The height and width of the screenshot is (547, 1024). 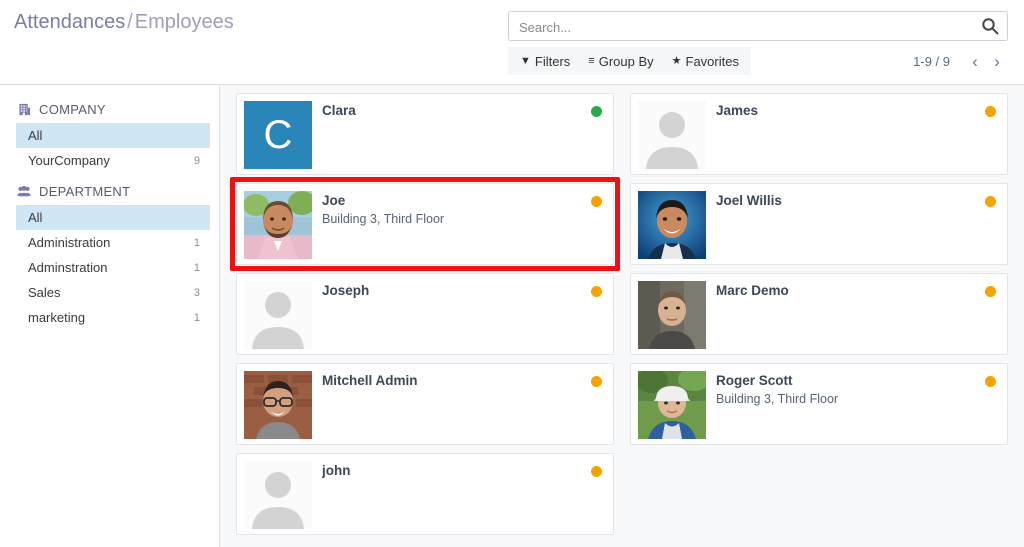 I want to click on employee-card-joe: Joe Building 3, Third Floor, so click(x=425, y=224).